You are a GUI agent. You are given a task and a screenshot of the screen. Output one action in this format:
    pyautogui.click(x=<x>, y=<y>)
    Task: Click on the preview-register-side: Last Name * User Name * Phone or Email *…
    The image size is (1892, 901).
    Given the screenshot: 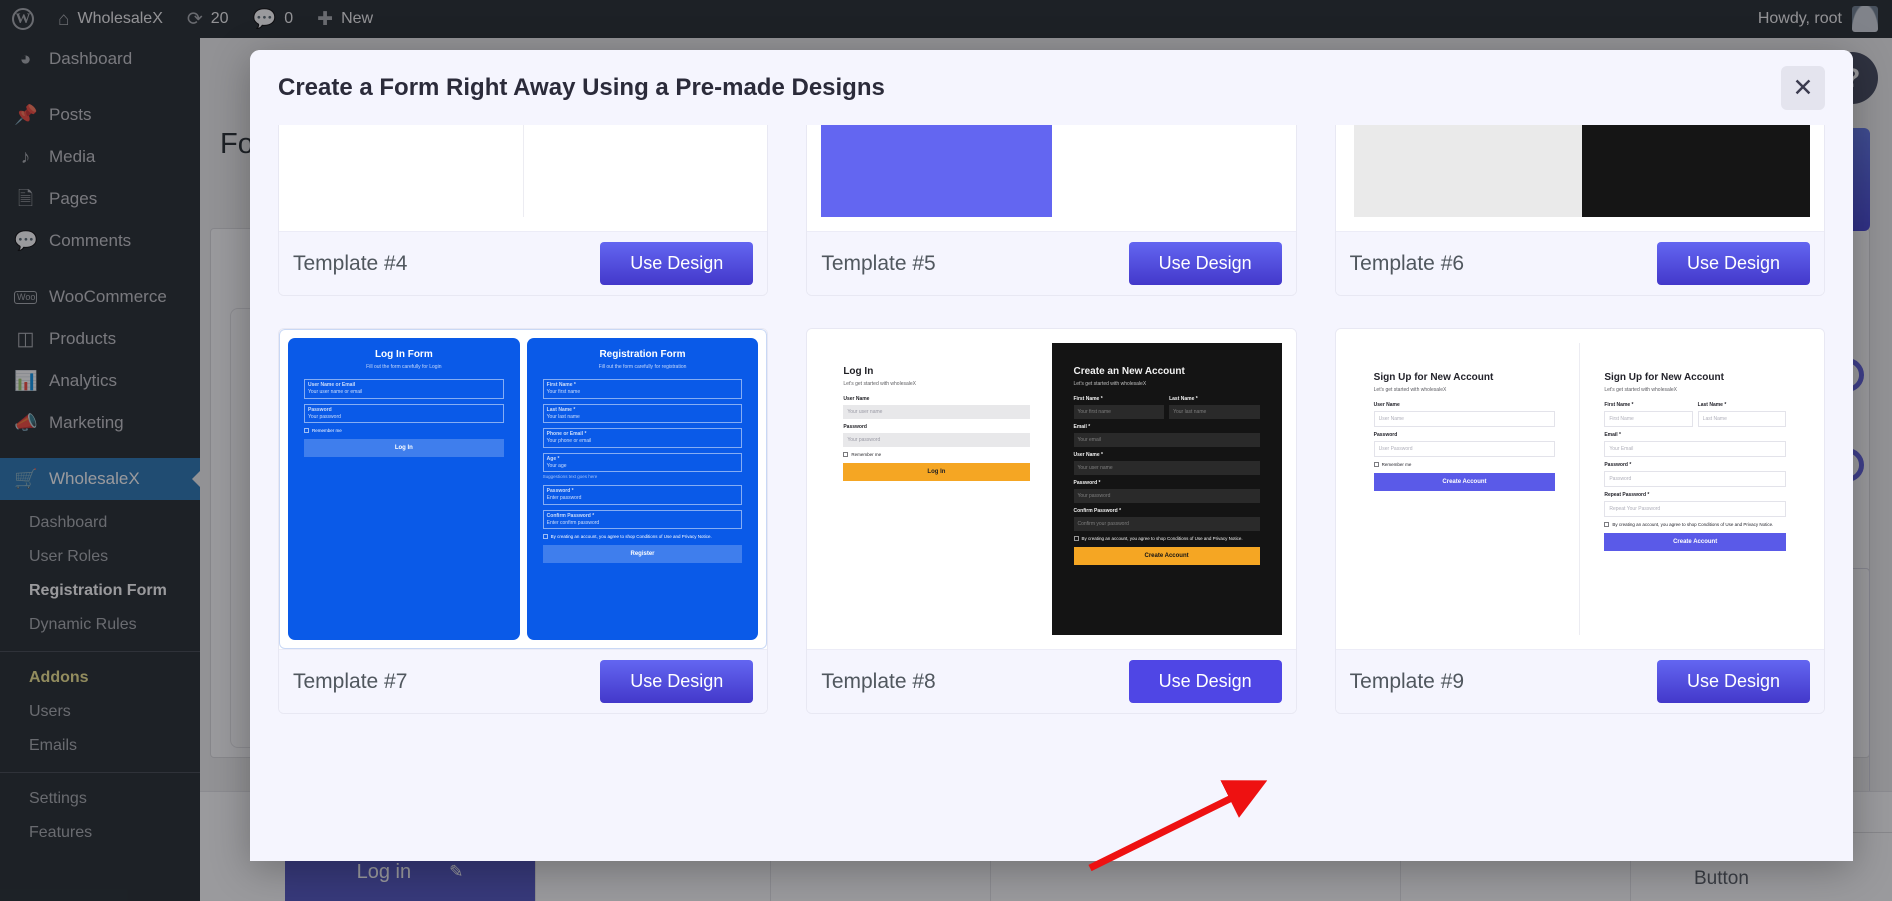 What is the action you would take?
    pyautogui.click(x=1166, y=171)
    